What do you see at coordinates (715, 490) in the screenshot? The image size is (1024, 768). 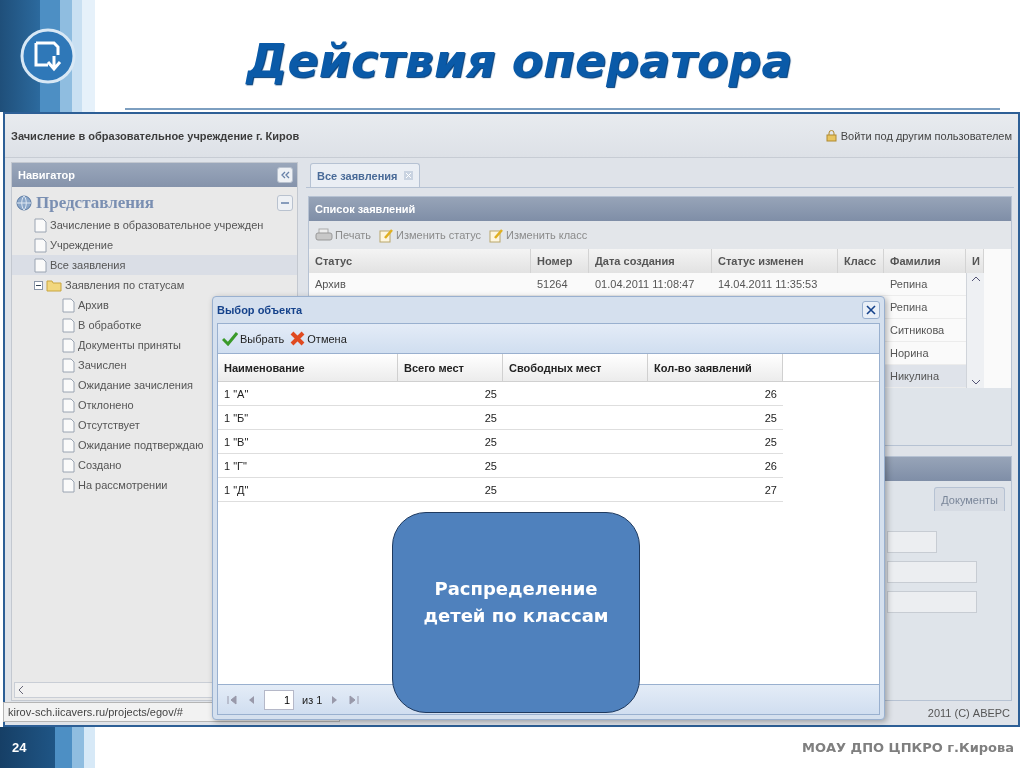 I see `table-cell: 27` at bounding box center [715, 490].